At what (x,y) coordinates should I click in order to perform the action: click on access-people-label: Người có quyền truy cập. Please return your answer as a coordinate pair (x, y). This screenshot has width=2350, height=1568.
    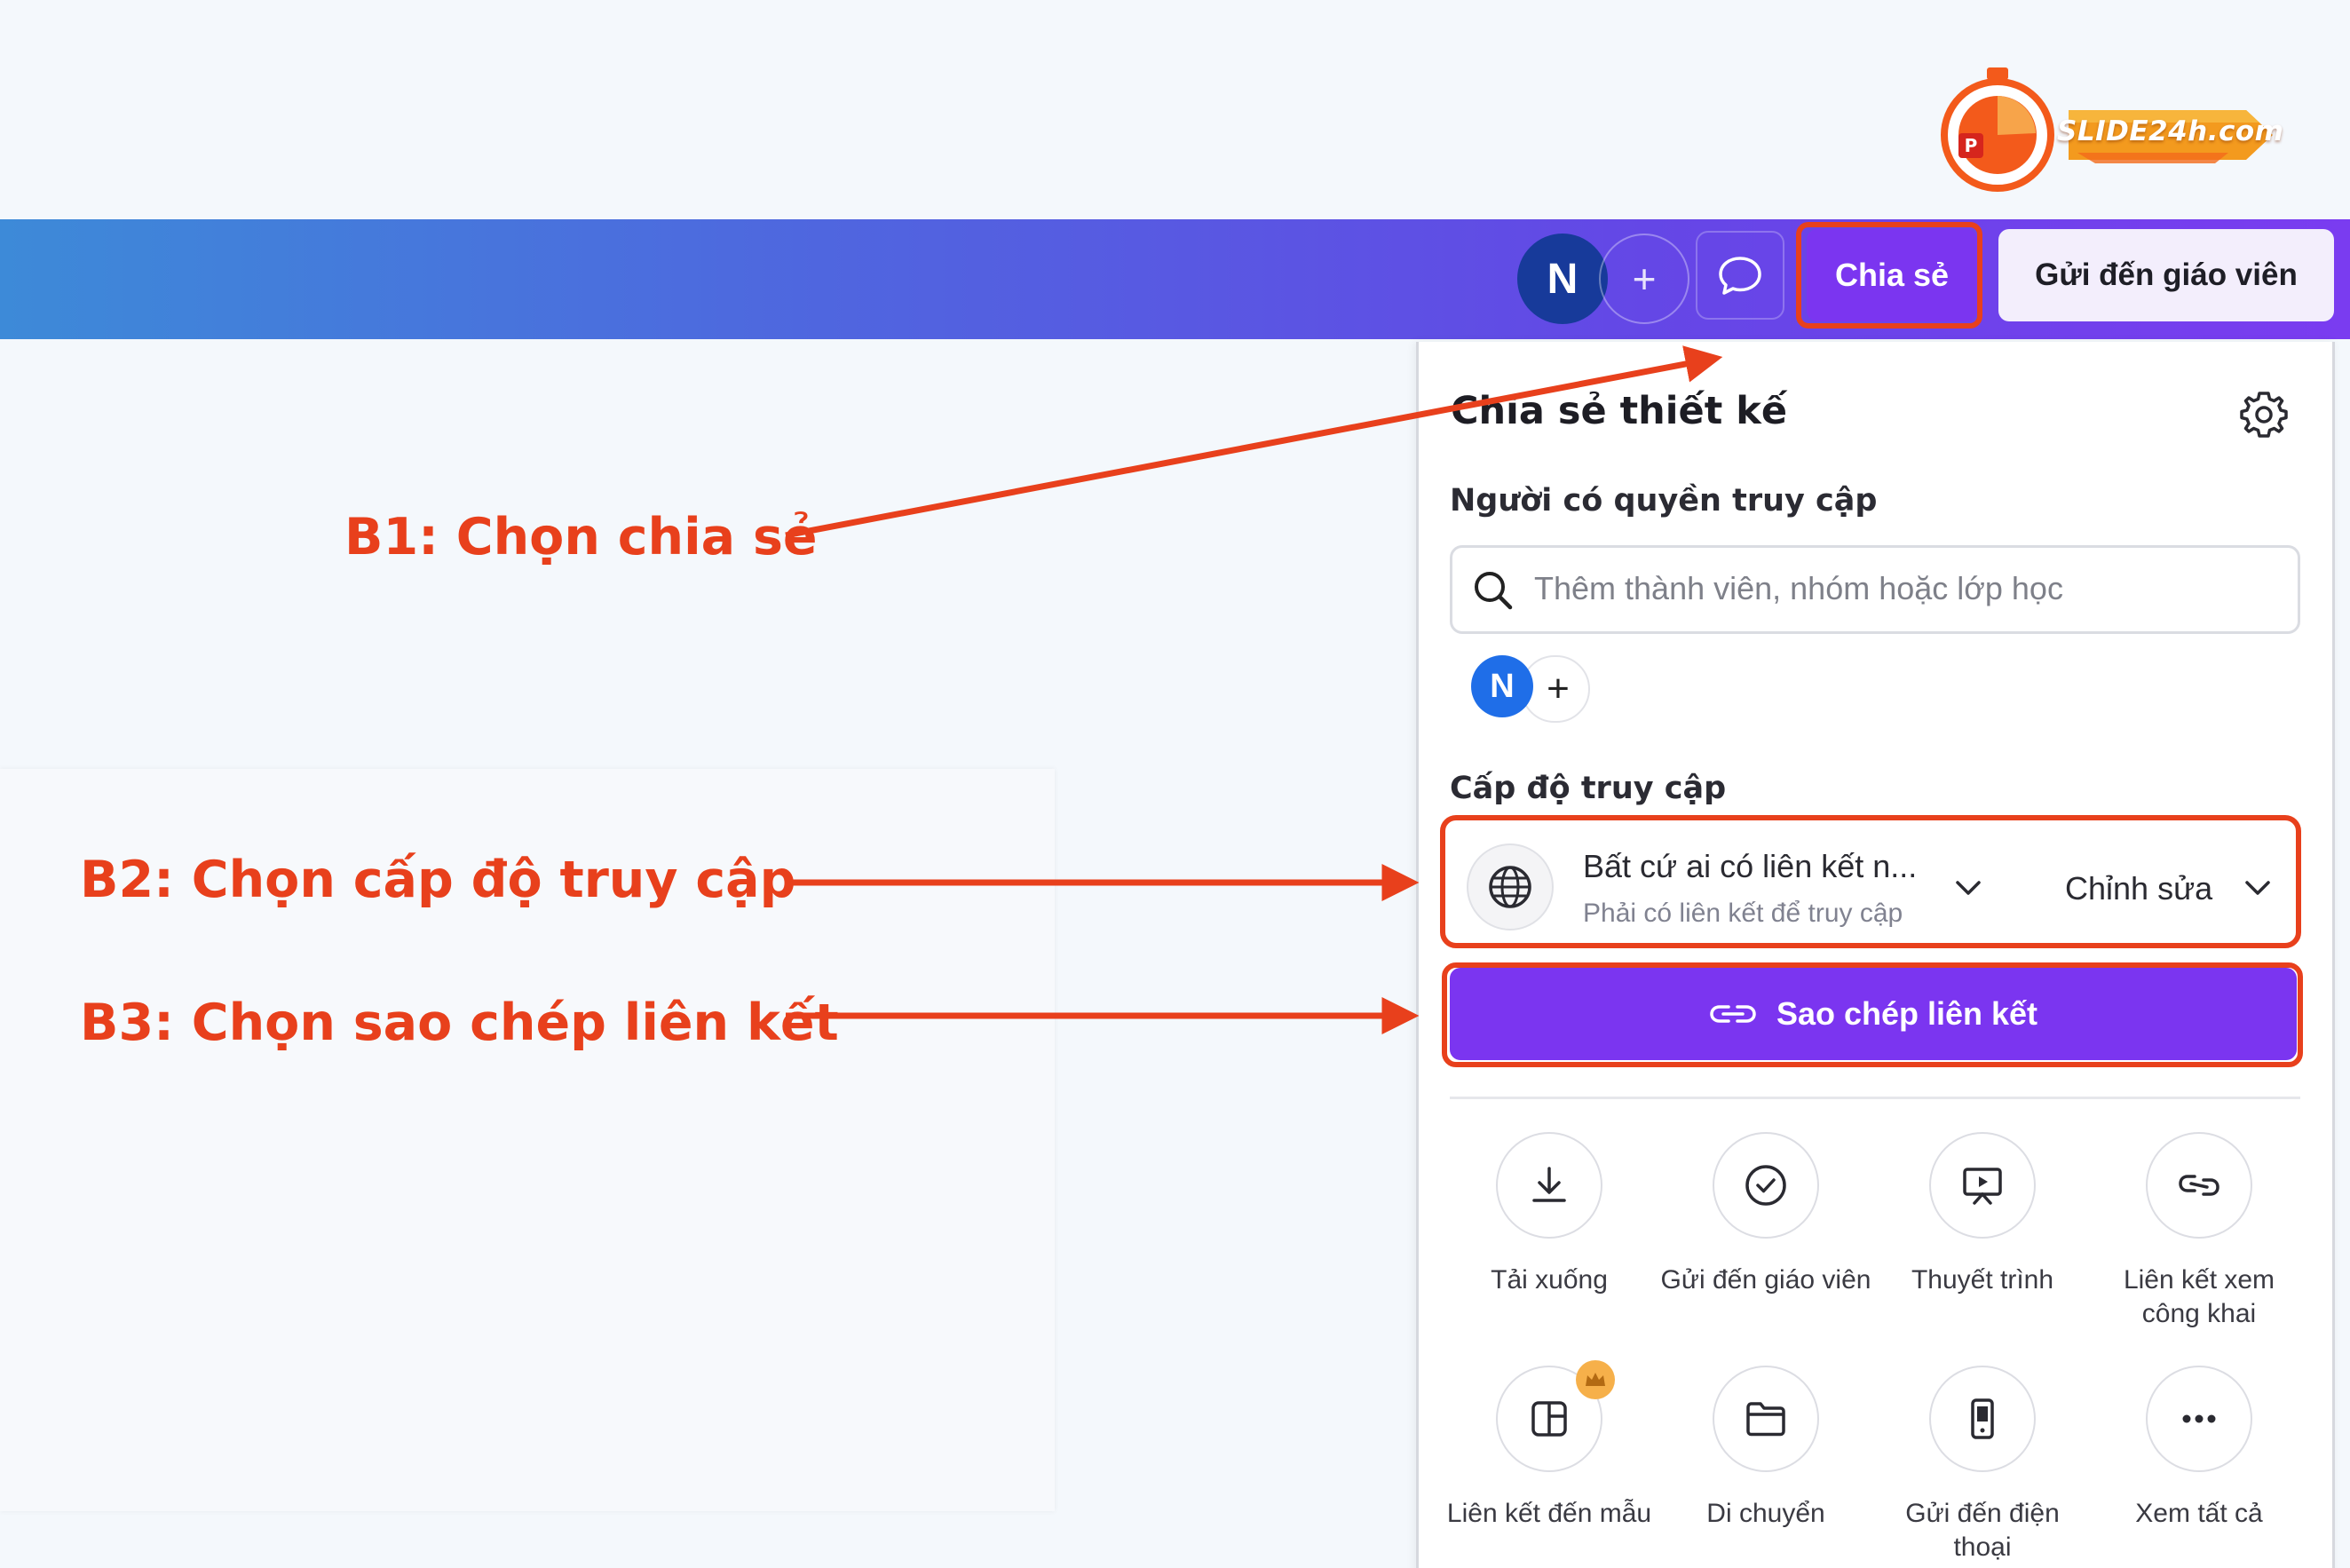
    Looking at the image, I should click on (1664, 501).